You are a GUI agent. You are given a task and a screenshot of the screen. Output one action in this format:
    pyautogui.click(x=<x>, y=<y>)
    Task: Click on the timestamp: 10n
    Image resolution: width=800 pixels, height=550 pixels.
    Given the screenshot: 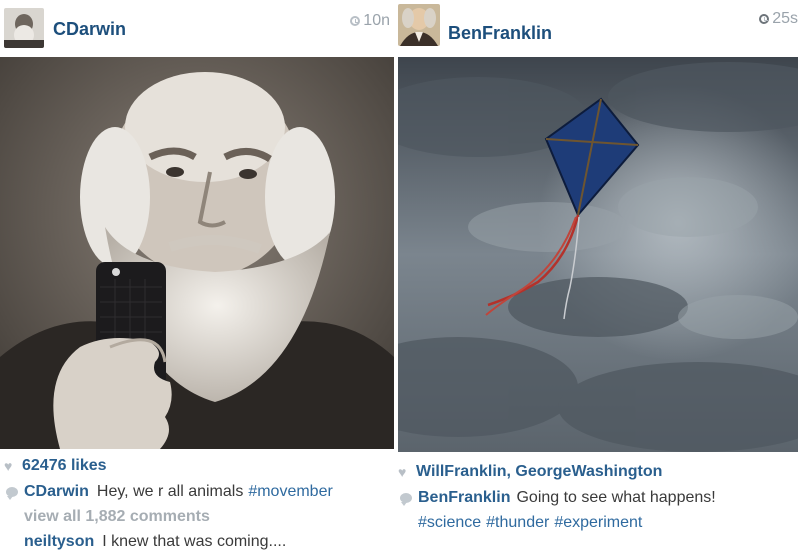 What is the action you would take?
    pyautogui.click(x=370, y=21)
    